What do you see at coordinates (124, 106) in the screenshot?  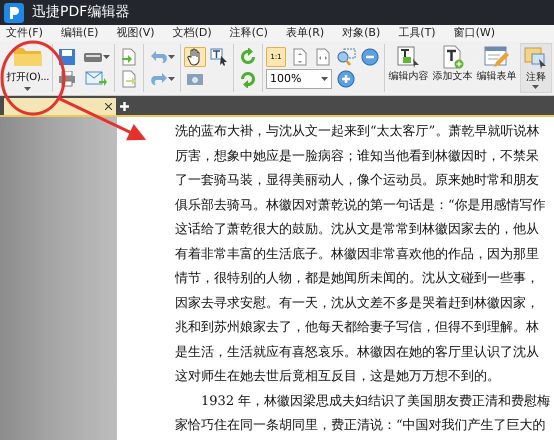 I see `add-tab-icon` at bounding box center [124, 106].